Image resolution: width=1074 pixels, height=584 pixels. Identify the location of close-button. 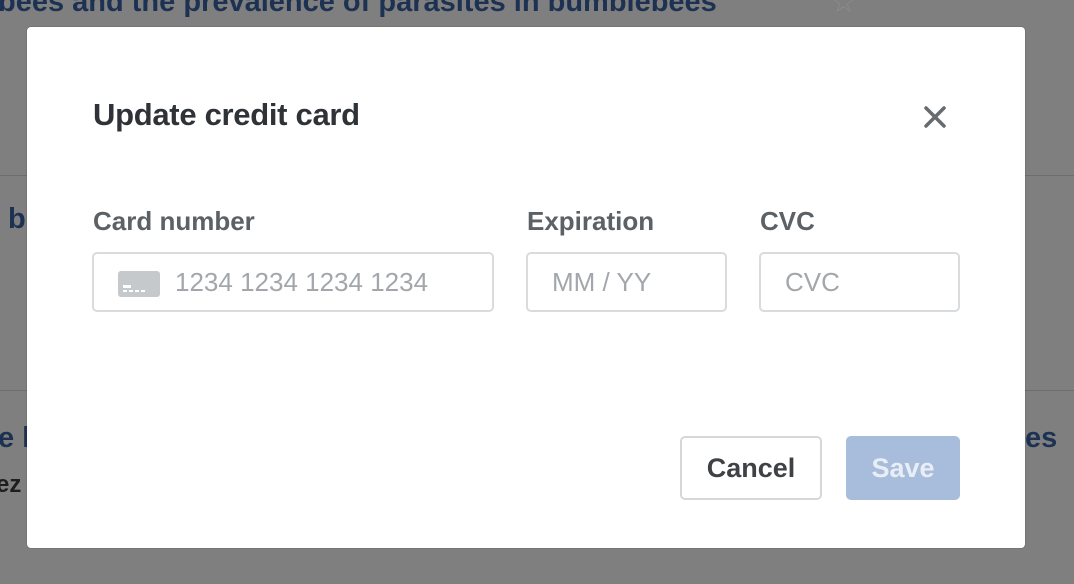
(935, 117).